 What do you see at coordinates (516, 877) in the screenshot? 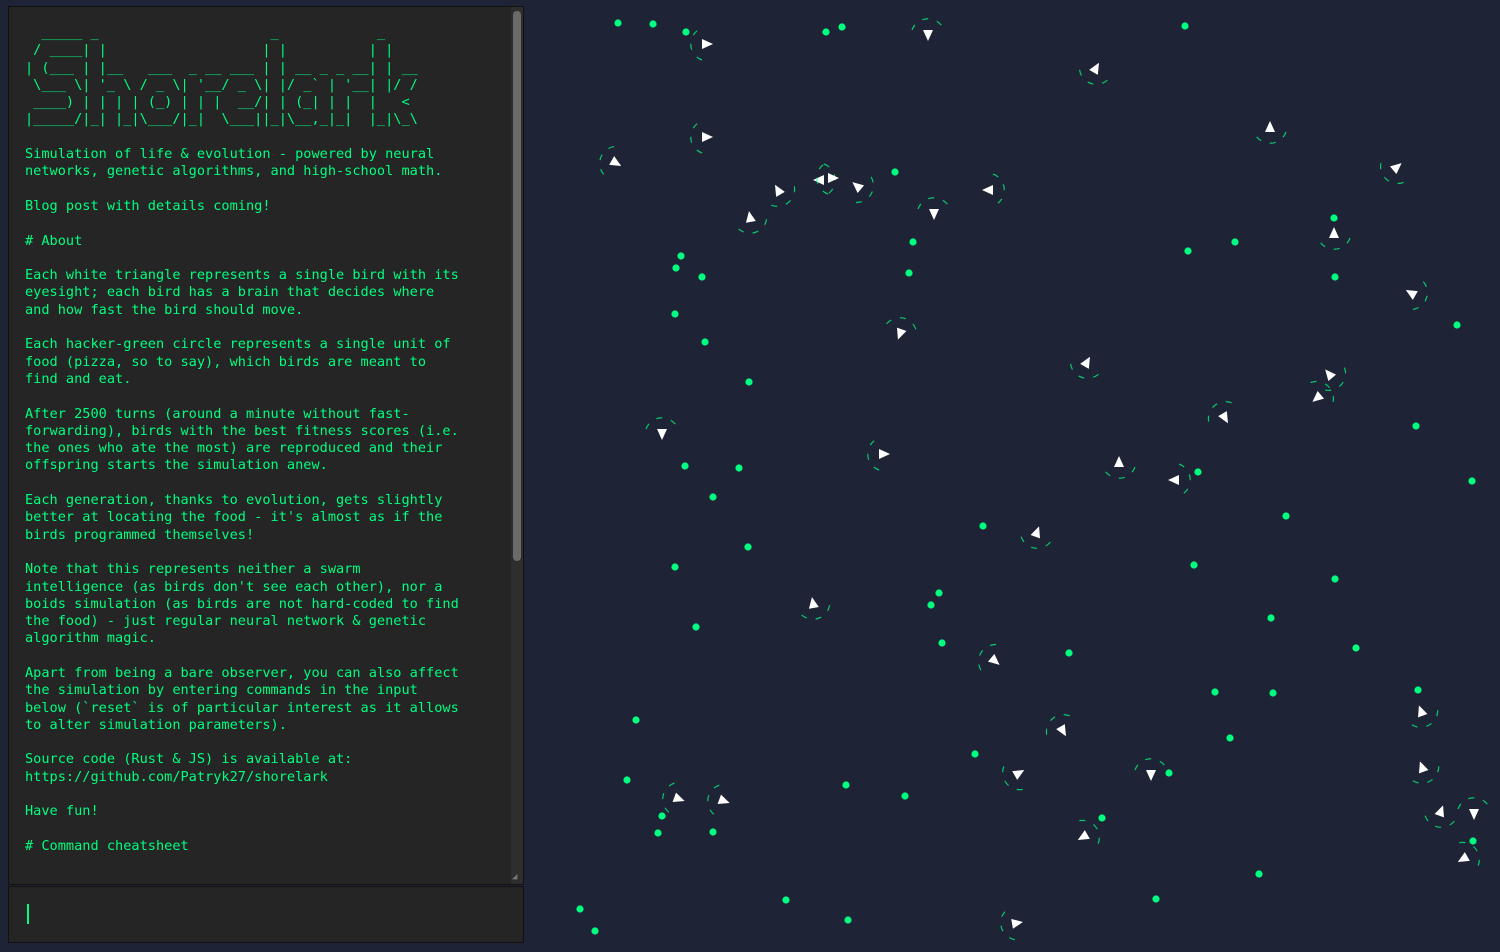
I see `resize-handle-icon: ◢` at bounding box center [516, 877].